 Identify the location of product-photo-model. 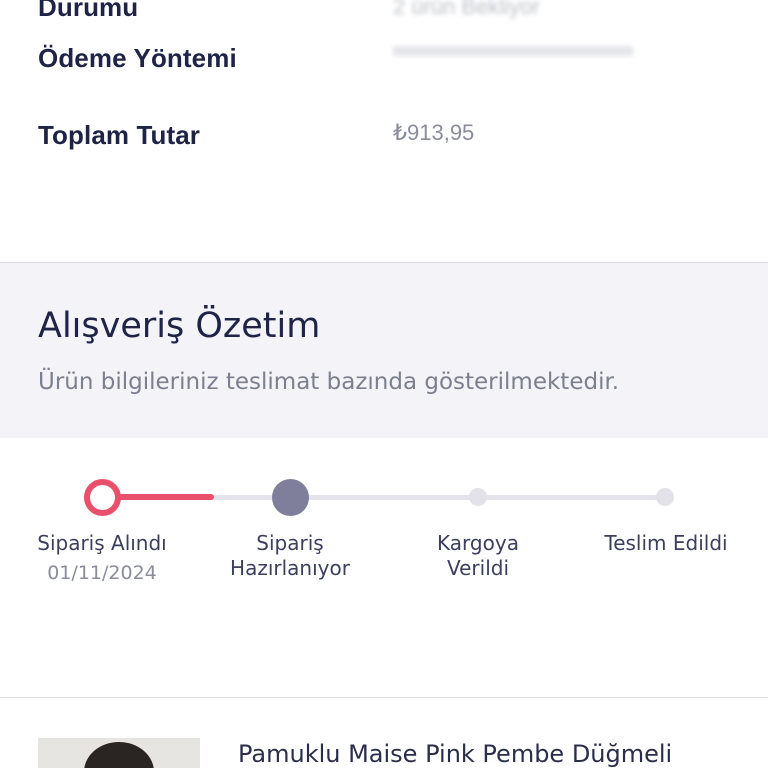
(119, 755).